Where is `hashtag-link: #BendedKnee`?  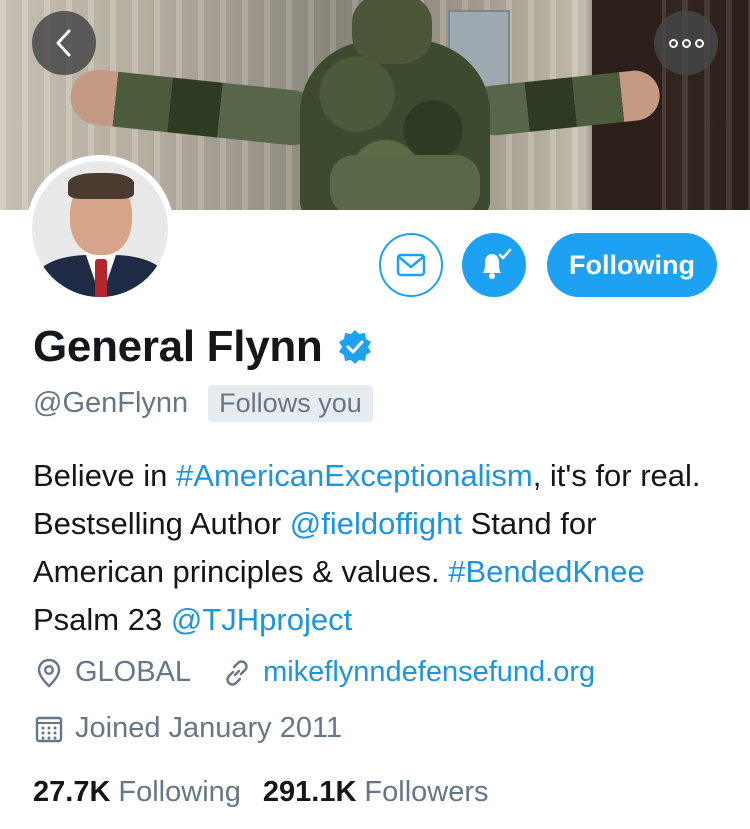 hashtag-link: #BendedKnee is located at coordinates (546, 571).